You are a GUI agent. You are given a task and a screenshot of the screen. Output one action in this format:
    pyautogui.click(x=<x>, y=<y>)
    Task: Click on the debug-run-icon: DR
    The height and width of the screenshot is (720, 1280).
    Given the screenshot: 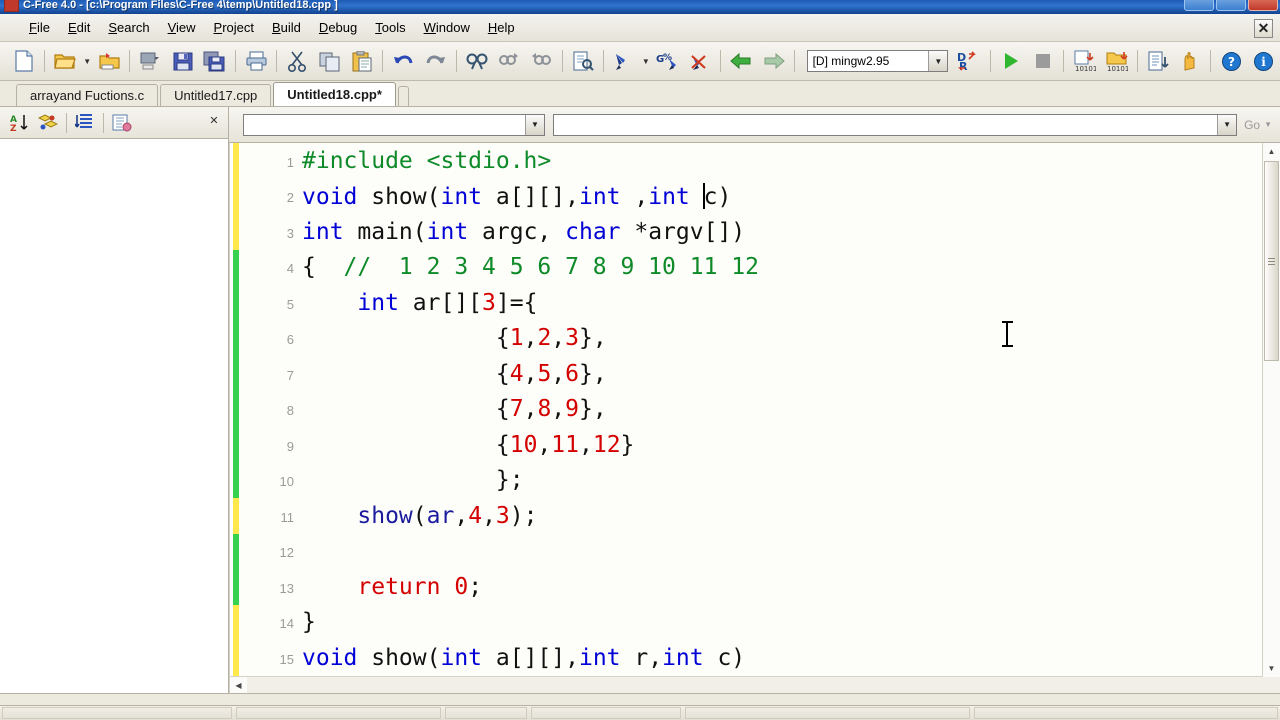 What is the action you would take?
    pyautogui.click(x=969, y=61)
    